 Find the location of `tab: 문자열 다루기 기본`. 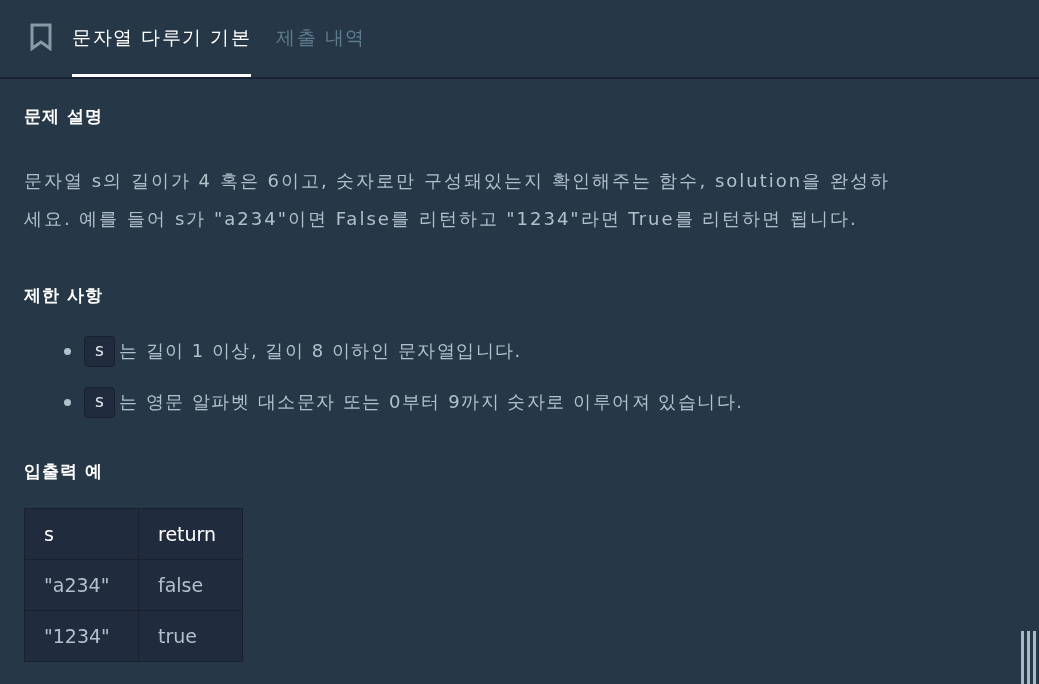

tab: 문자열 다루기 기본 is located at coordinates (162, 38).